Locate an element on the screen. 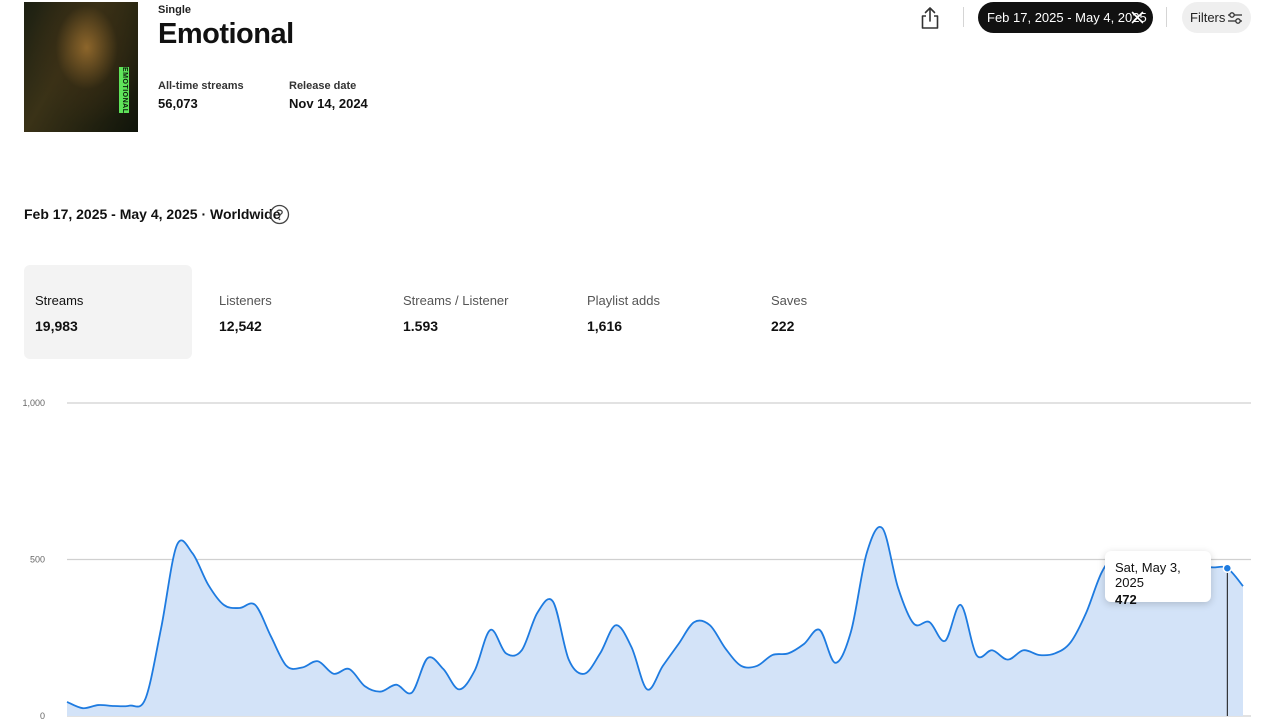 The width and height of the screenshot is (1280, 721). metric-value: 12,542 is located at coordinates (240, 326).